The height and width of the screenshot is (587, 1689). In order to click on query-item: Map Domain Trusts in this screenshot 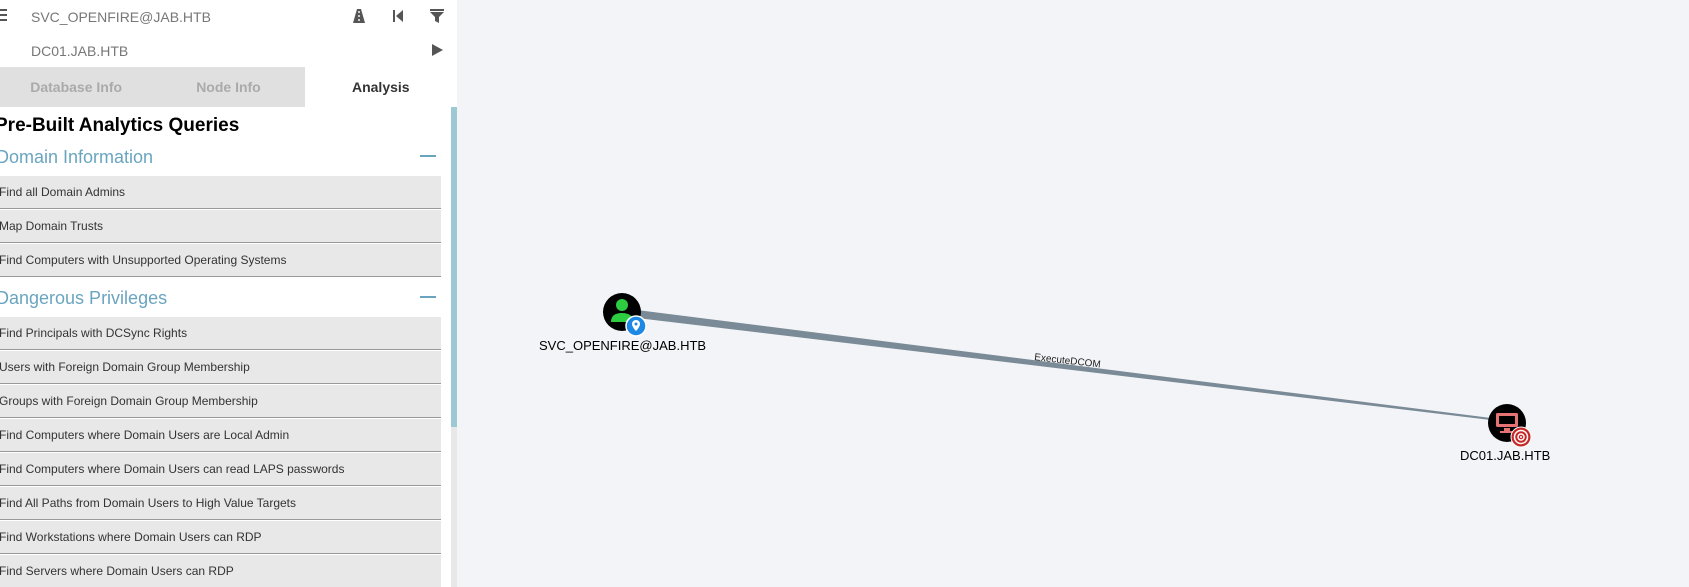, I will do `click(220, 226)`.